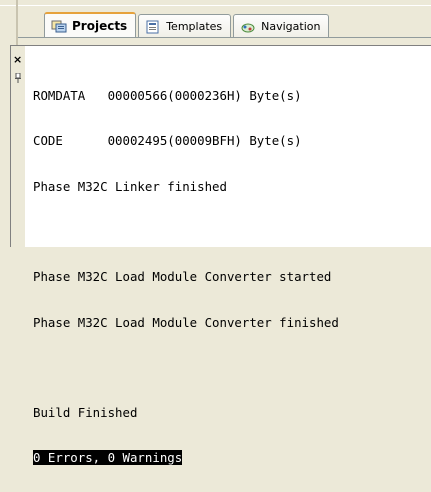 This screenshot has width=431, height=492. Describe the element at coordinates (18, 75) in the screenshot. I see `pin-icon` at that location.